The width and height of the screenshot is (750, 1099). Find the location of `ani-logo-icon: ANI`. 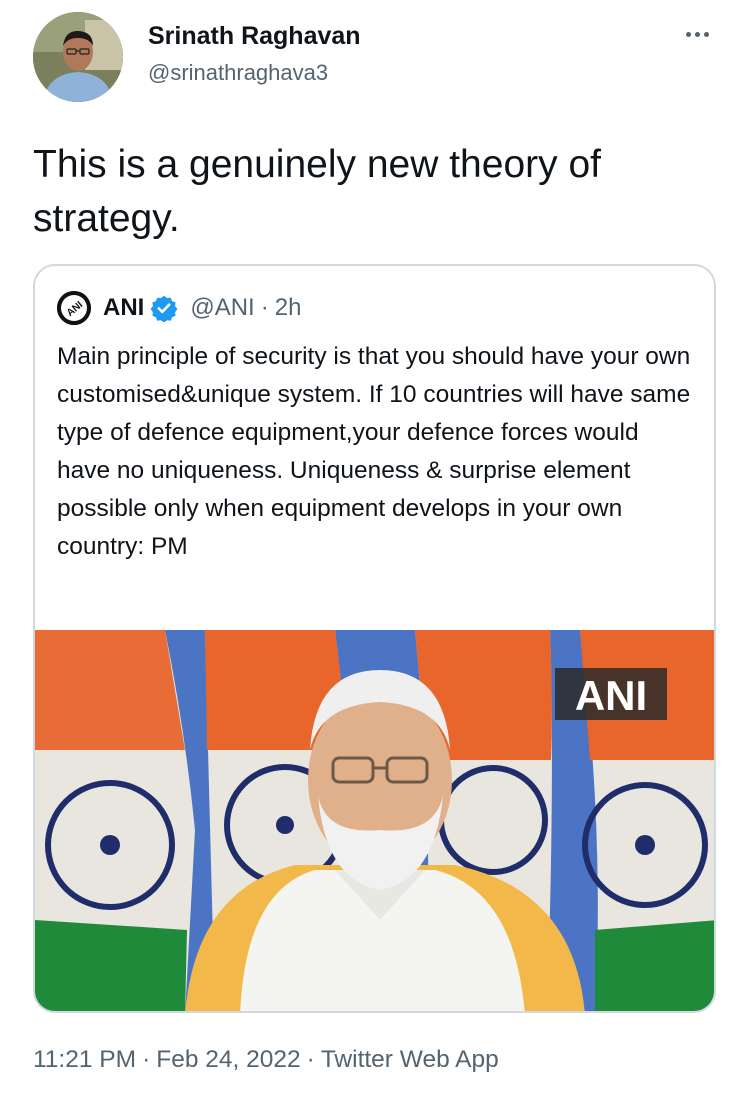

ani-logo-icon: ANI is located at coordinates (74, 308).